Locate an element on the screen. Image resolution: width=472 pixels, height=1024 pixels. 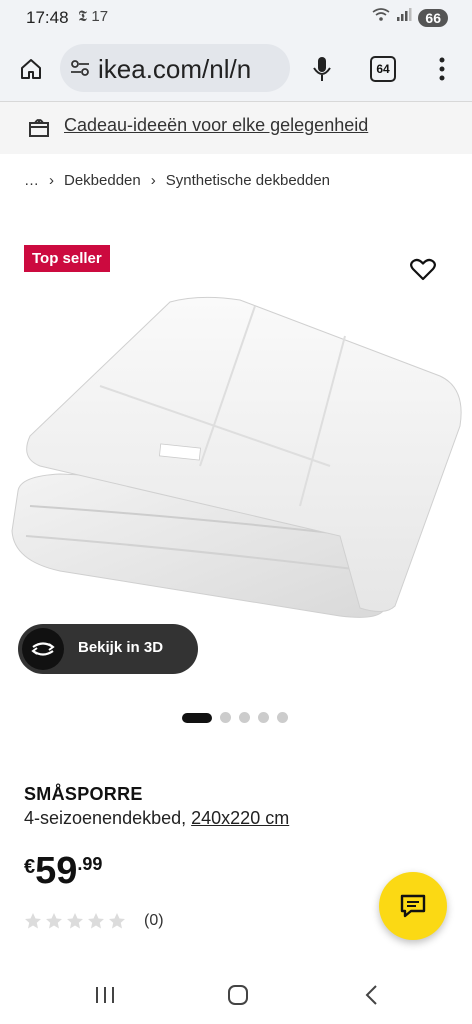
heart-icon is located at coordinates (423, 269).